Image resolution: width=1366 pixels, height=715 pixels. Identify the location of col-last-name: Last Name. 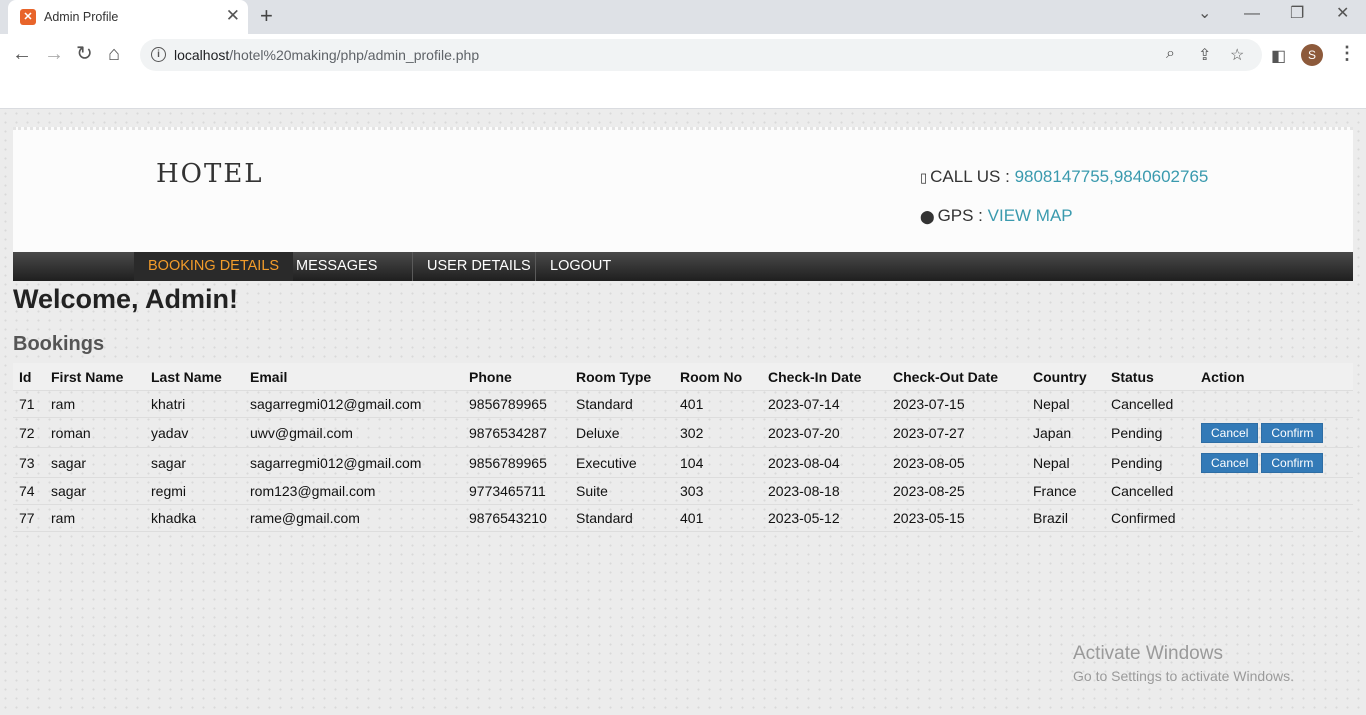
(194, 377).